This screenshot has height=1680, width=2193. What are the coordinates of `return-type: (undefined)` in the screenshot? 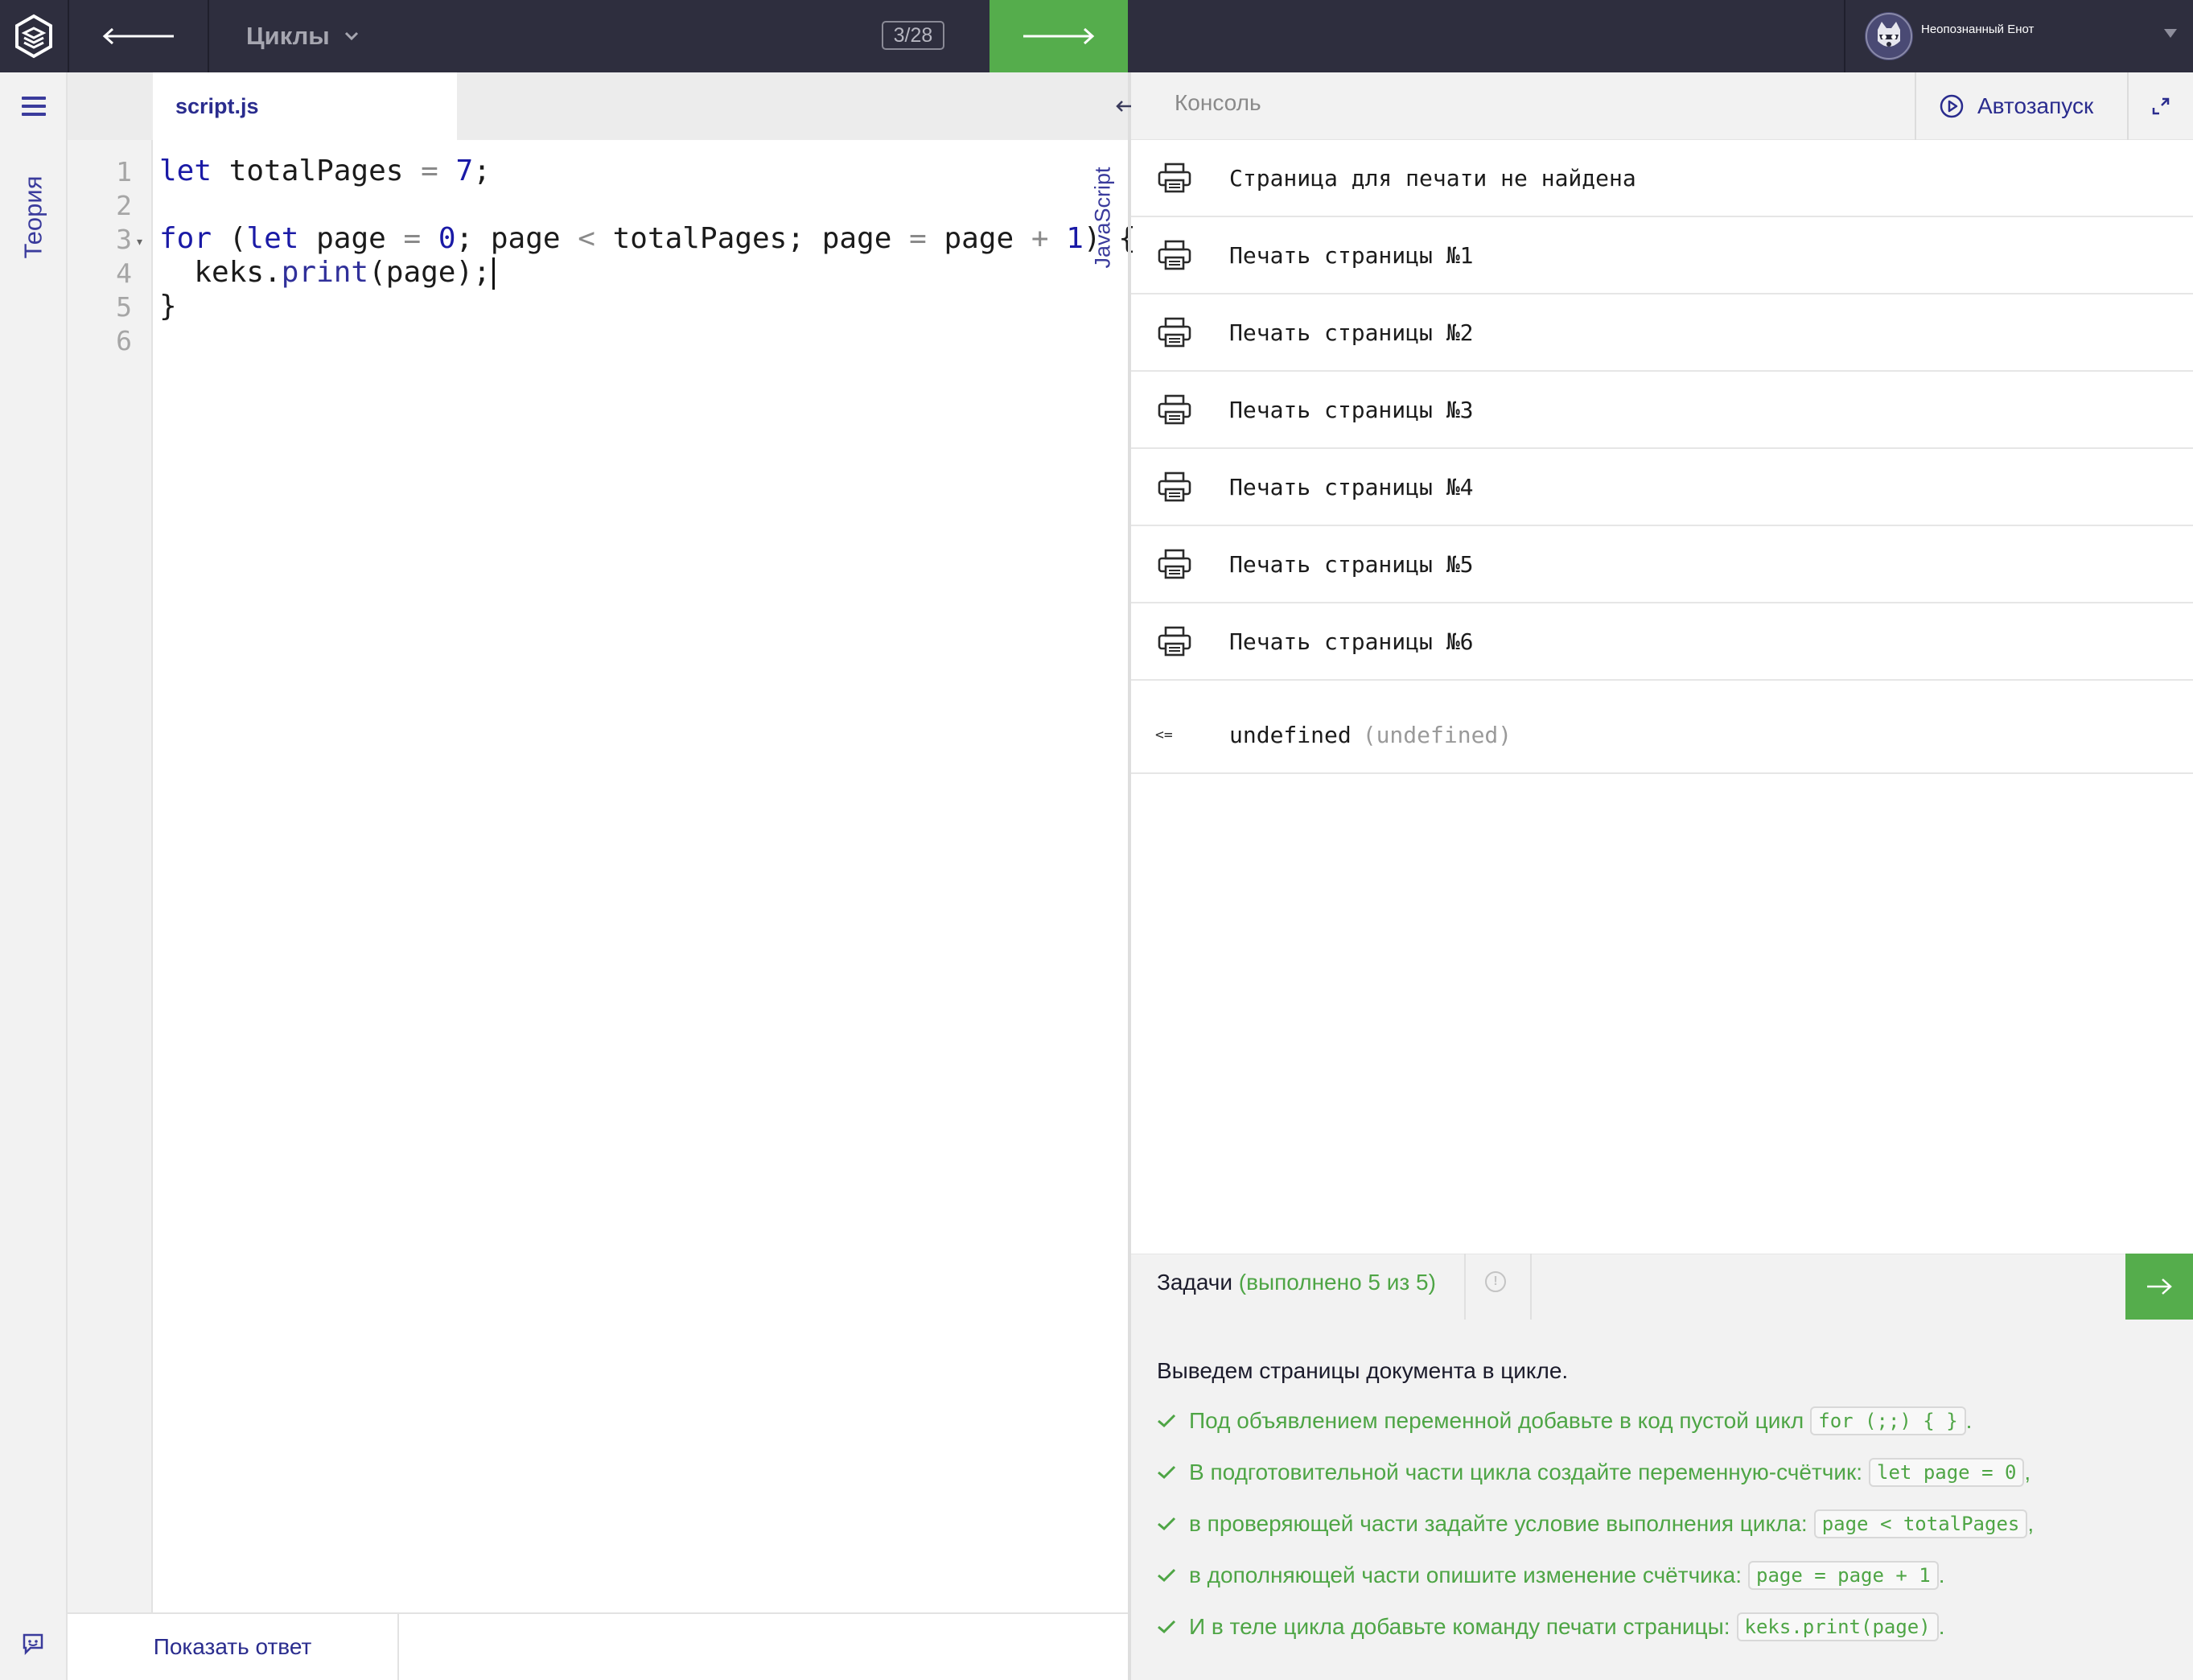 It's located at (1437, 735).